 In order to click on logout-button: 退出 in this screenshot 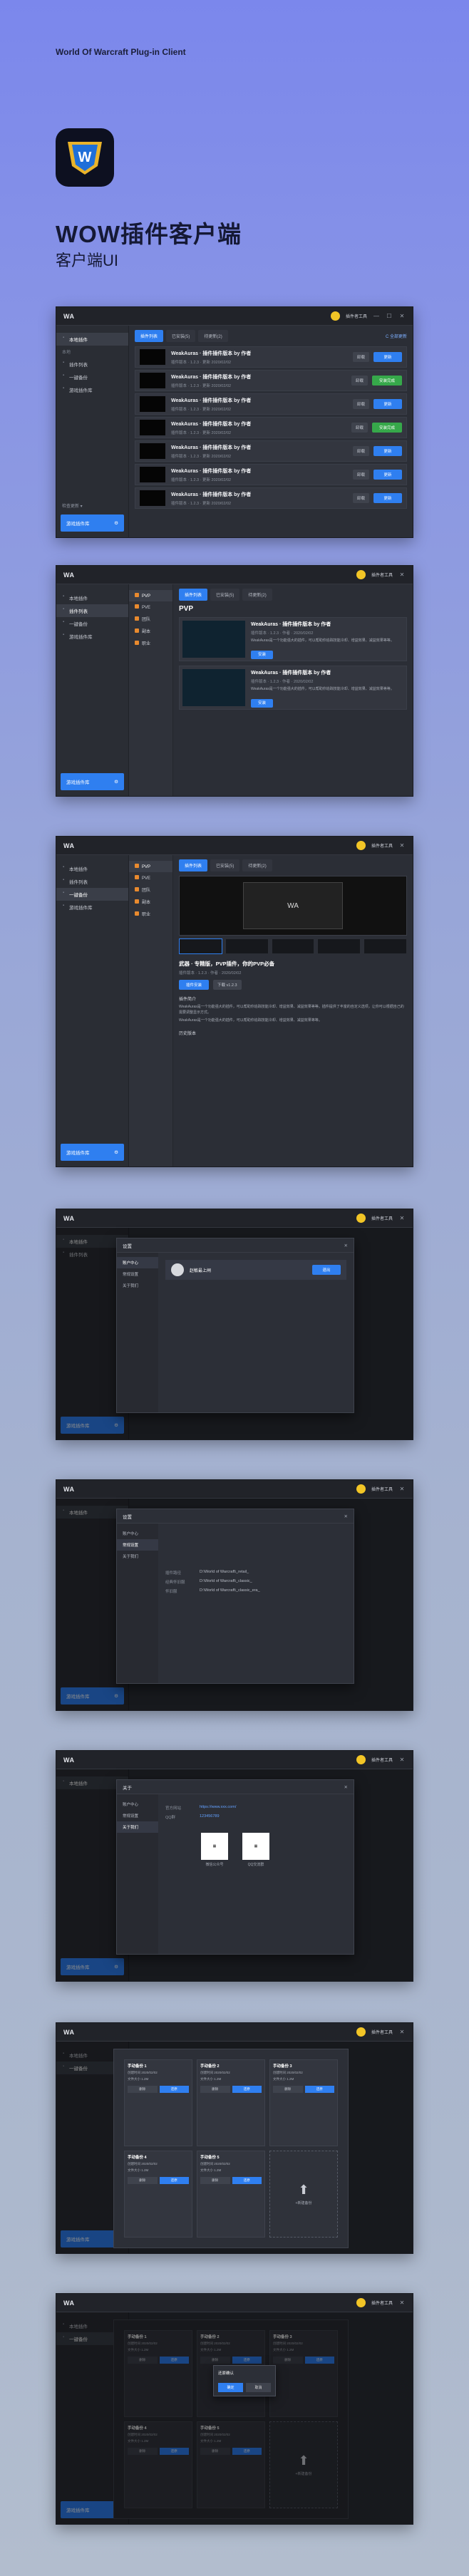, I will do `click(326, 1270)`.